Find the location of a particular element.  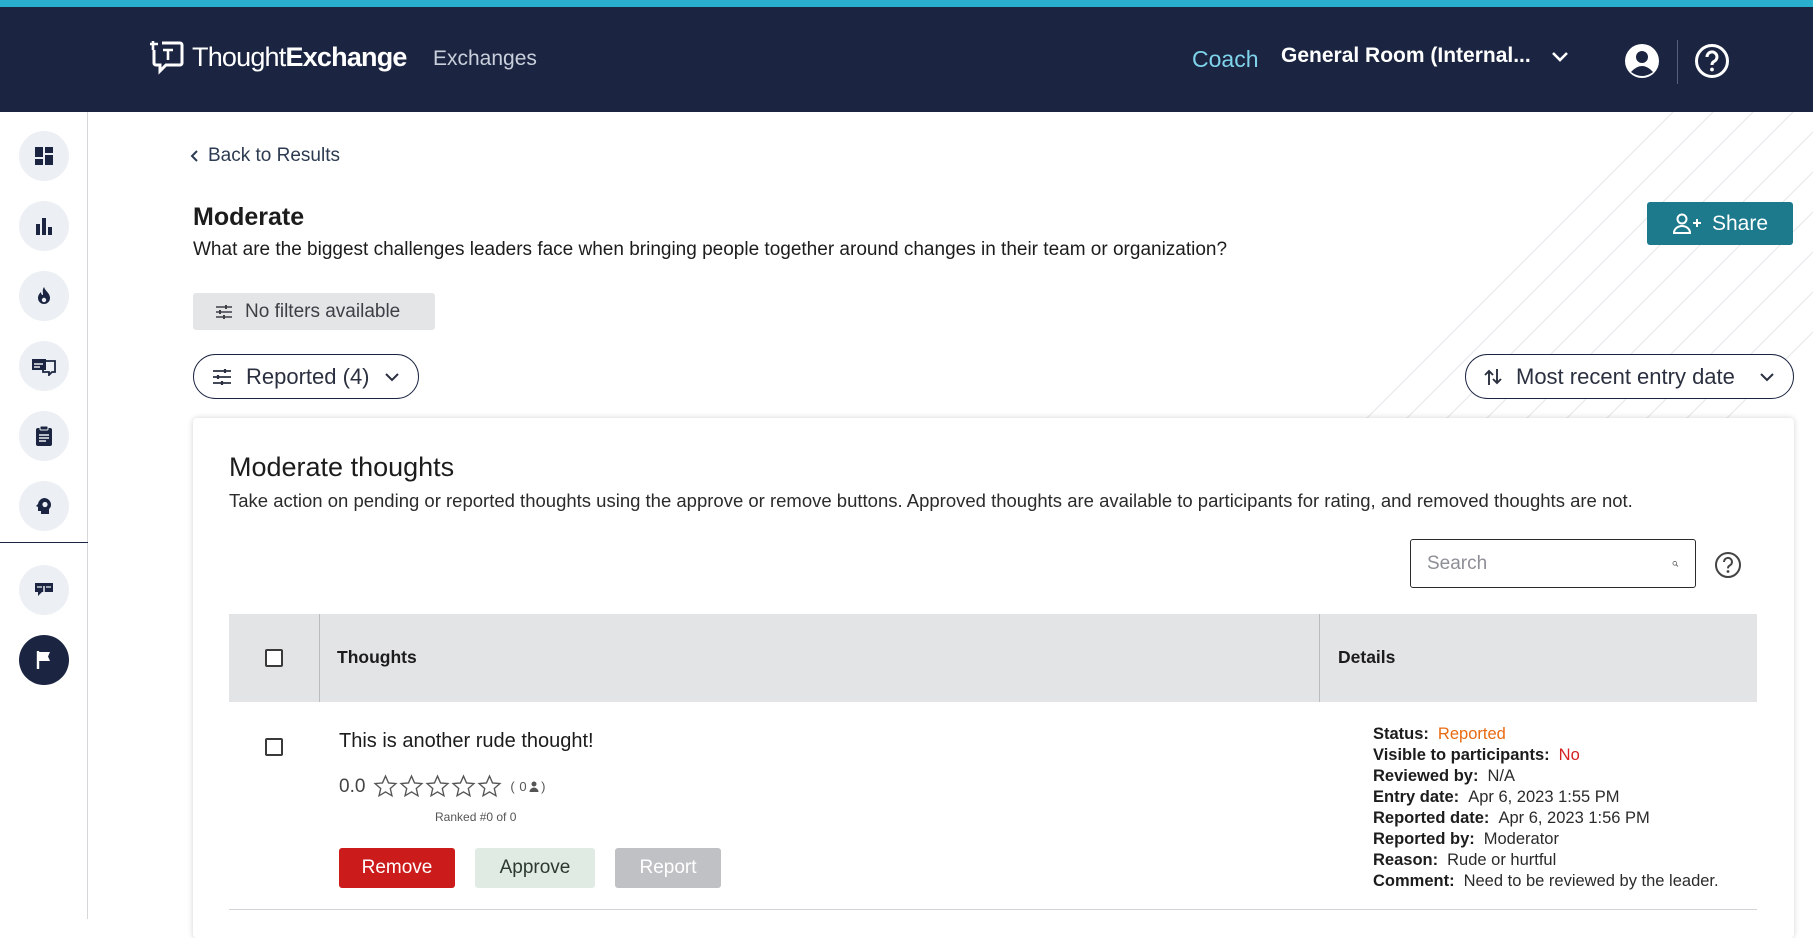

back-link-label: Back to Results is located at coordinates (274, 155).